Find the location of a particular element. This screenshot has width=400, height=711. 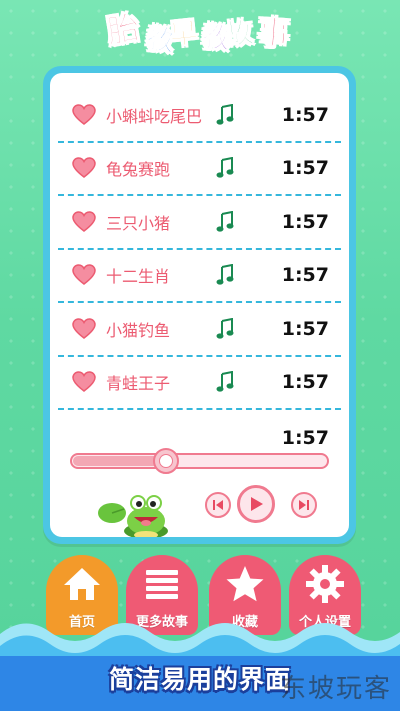

previous-button is located at coordinates (218, 505).